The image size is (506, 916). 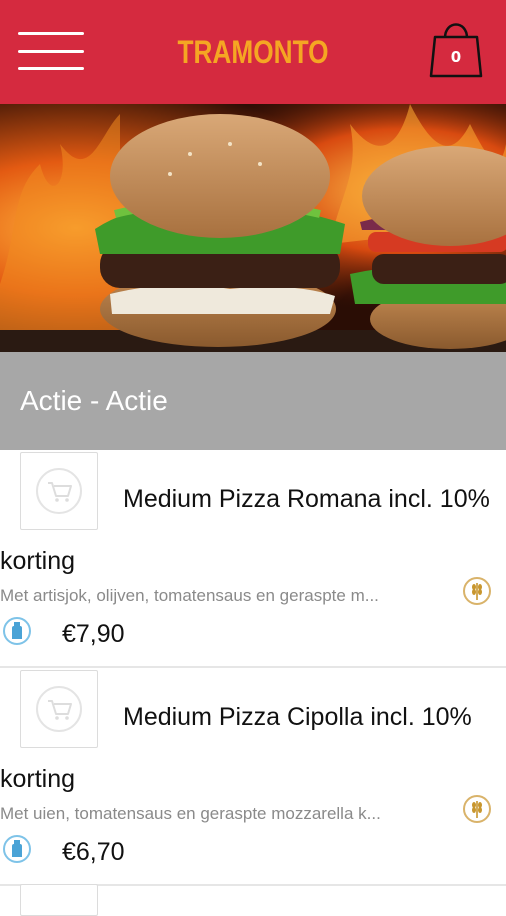 I want to click on app-header: TRAMONTO 0, so click(x=253, y=52).